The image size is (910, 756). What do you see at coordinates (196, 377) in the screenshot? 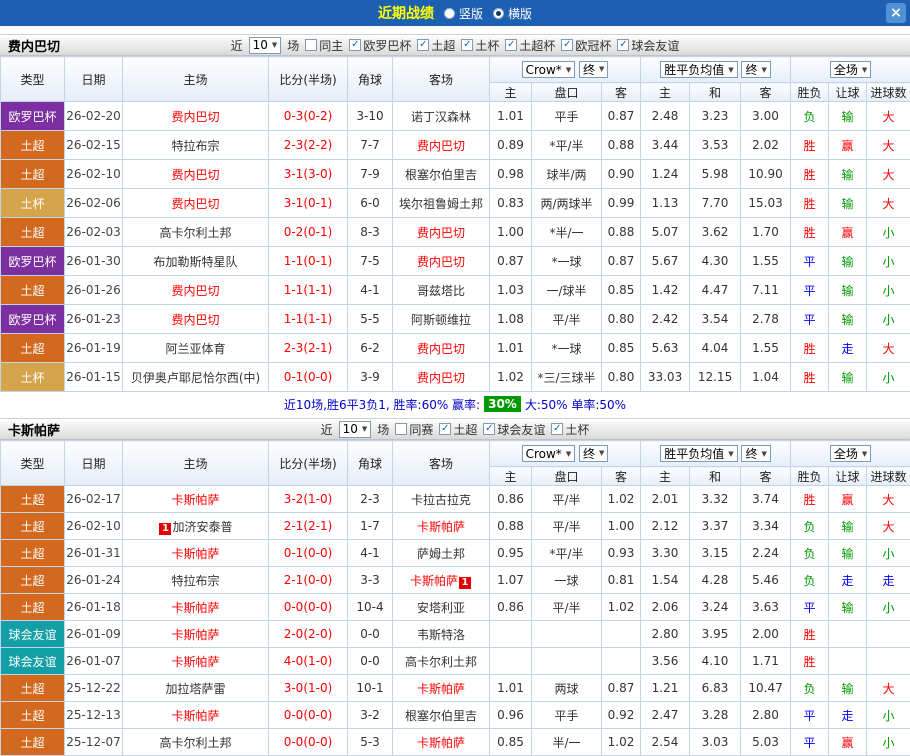
I see `home-team: 贝伊奥卢耶尼恰尔西(中)` at bounding box center [196, 377].